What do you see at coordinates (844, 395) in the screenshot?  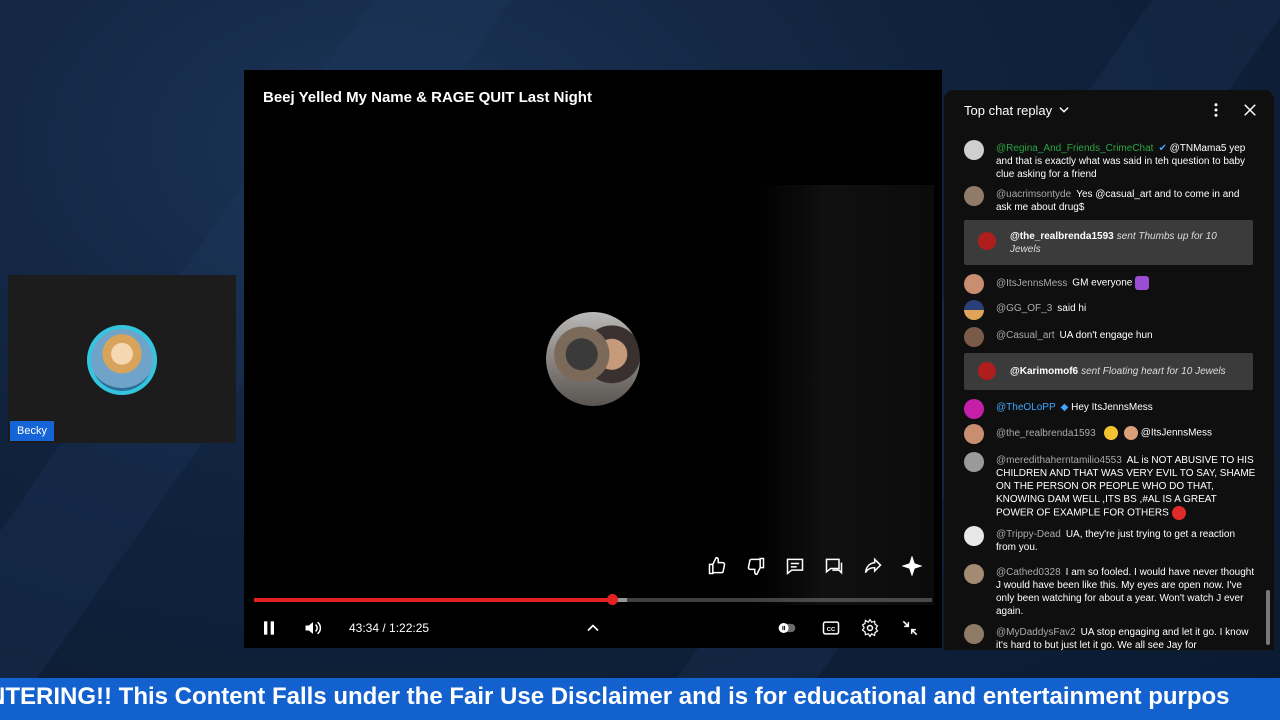 I see `video-shade` at bounding box center [844, 395].